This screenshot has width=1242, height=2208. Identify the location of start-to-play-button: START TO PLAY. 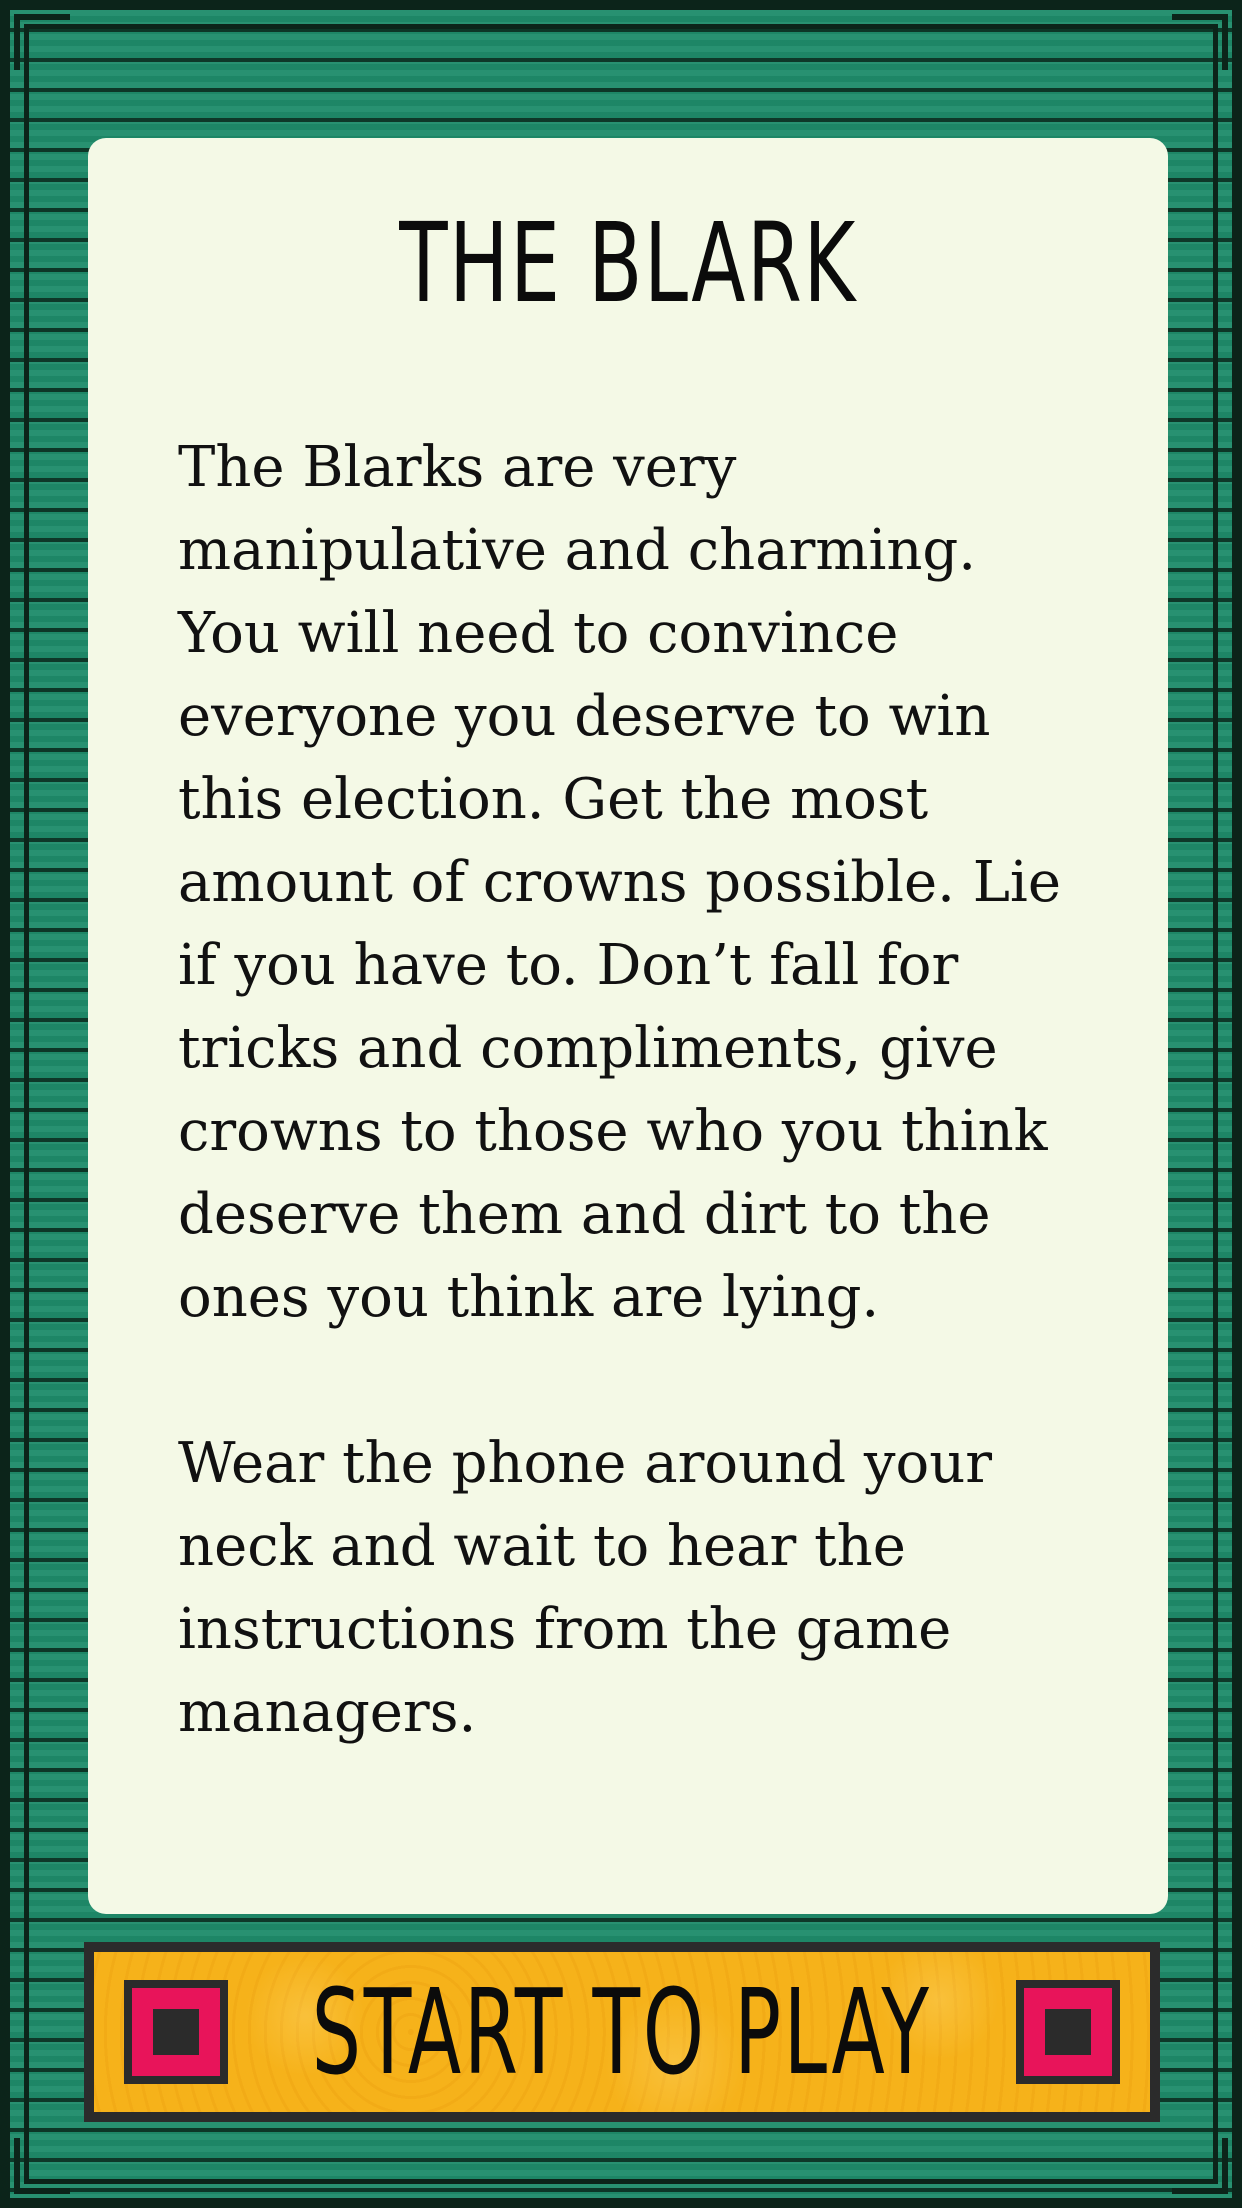
(622, 2032).